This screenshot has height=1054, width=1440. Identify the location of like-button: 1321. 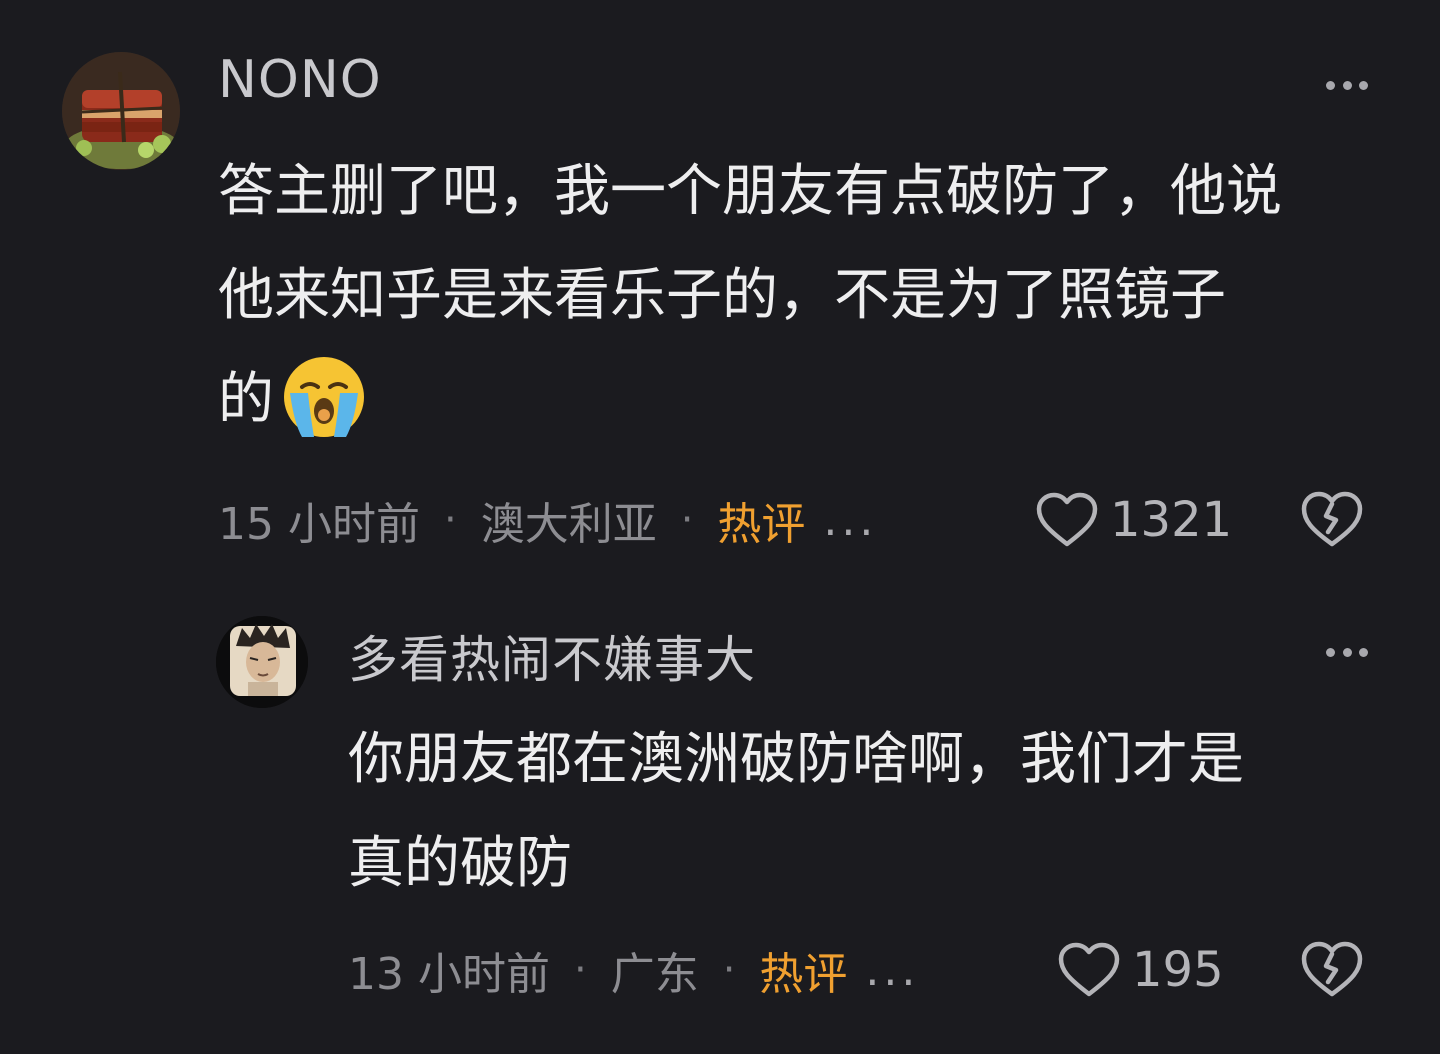
(1134, 520).